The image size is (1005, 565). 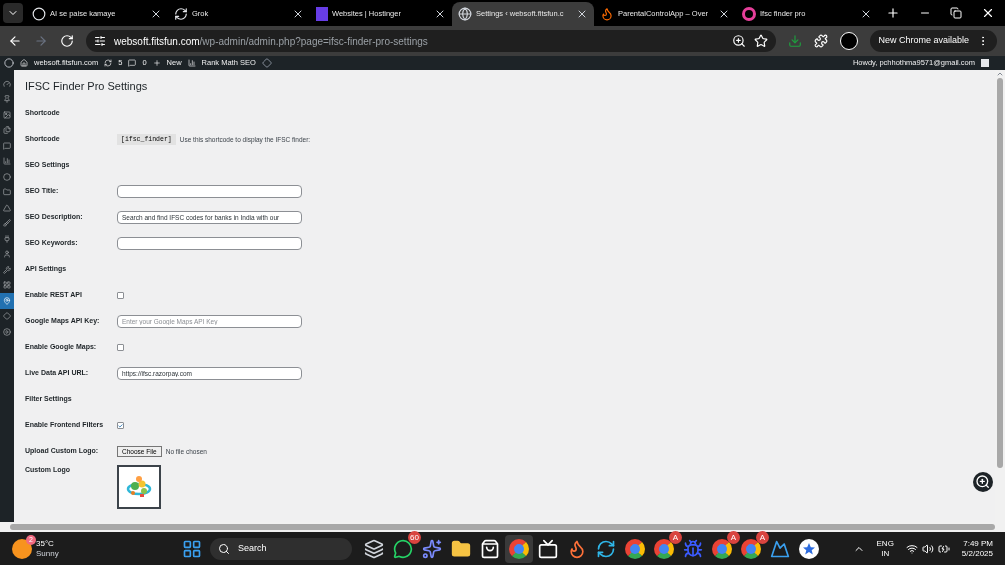 What do you see at coordinates (192, 548) in the screenshot?
I see `start-icon` at bounding box center [192, 548].